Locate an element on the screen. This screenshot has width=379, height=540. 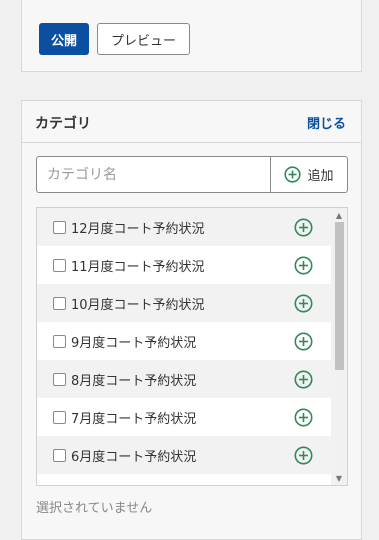
add-category-label: 追加 is located at coordinates (320, 176).